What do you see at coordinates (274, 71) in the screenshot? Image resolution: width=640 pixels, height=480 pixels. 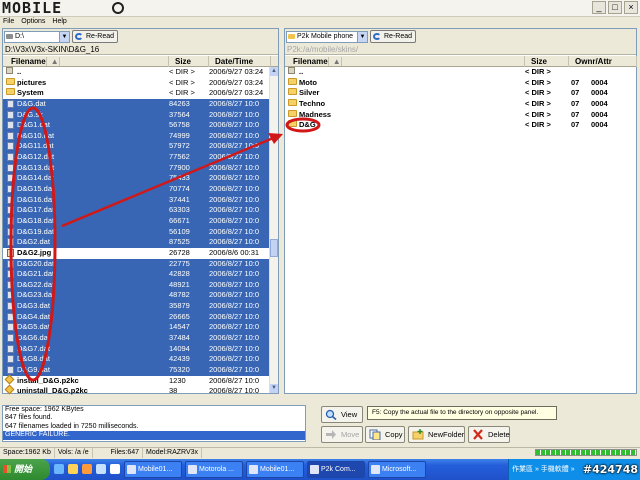 I see `scroll-up-arrow-icon: ▲` at bounding box center [274, 71].